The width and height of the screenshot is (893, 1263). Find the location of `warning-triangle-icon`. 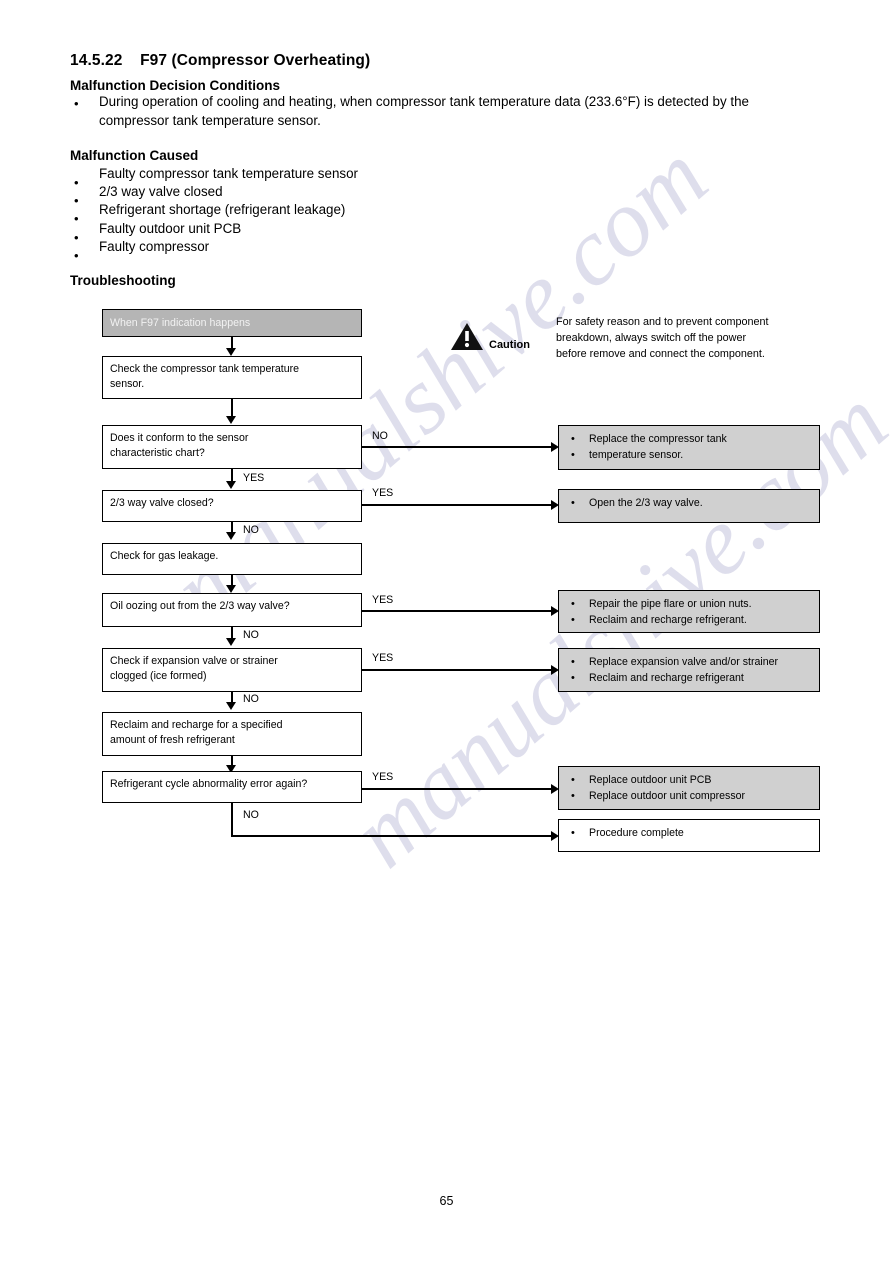

warning-triangle-icon is located at coordinates (467, 336).